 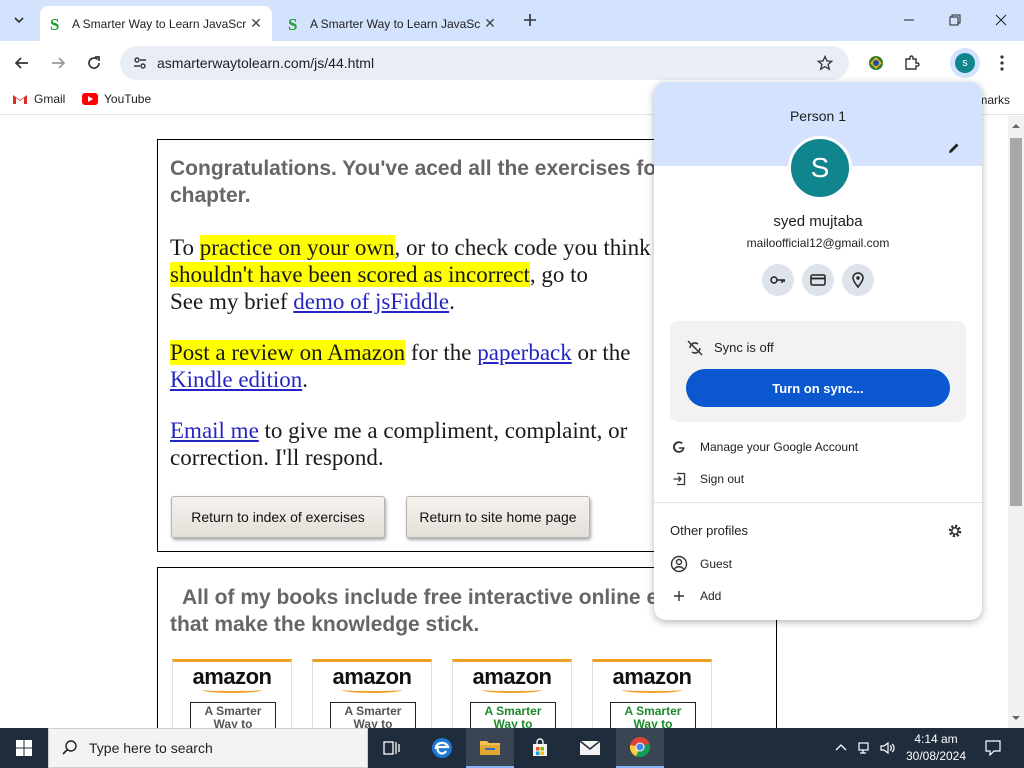 What do you see at coordinates (50, 99) in the screenshot?
I see `bookmark-label: Gmail` at bounding box center [50, 99].